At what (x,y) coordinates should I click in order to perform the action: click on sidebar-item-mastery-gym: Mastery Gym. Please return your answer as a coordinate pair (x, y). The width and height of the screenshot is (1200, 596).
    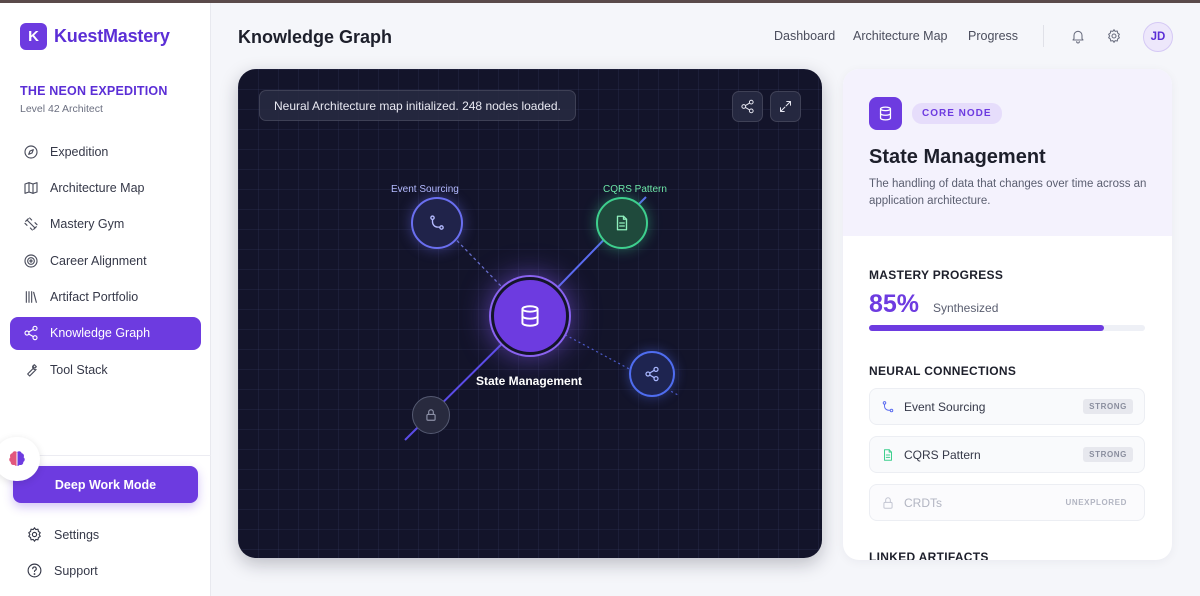
    Looking at the image, I should click on (105, 224).